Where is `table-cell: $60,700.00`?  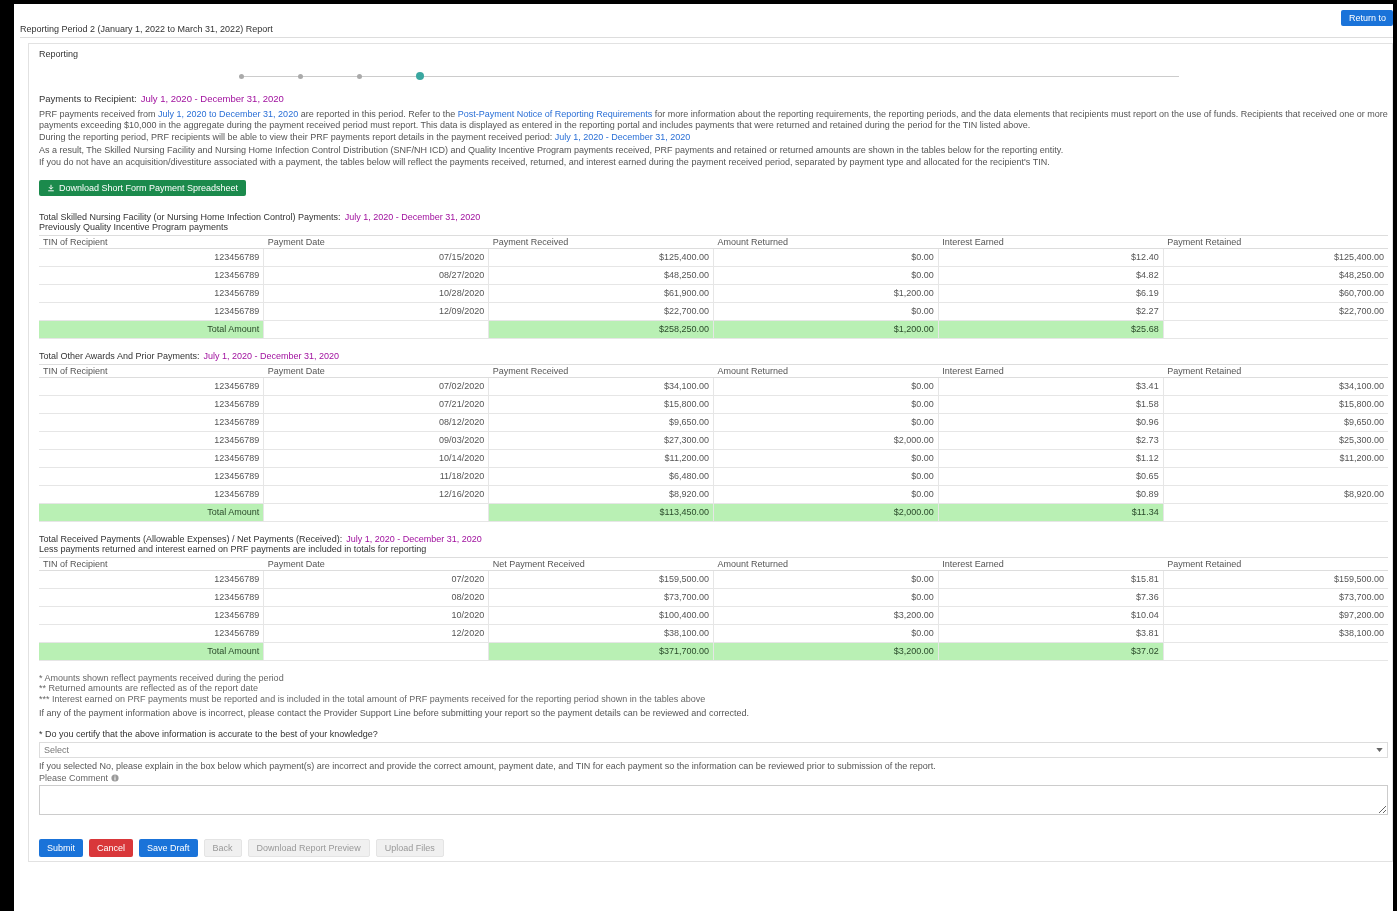 table-cell: $60,700.00 is located at coordinates (1275, 293).